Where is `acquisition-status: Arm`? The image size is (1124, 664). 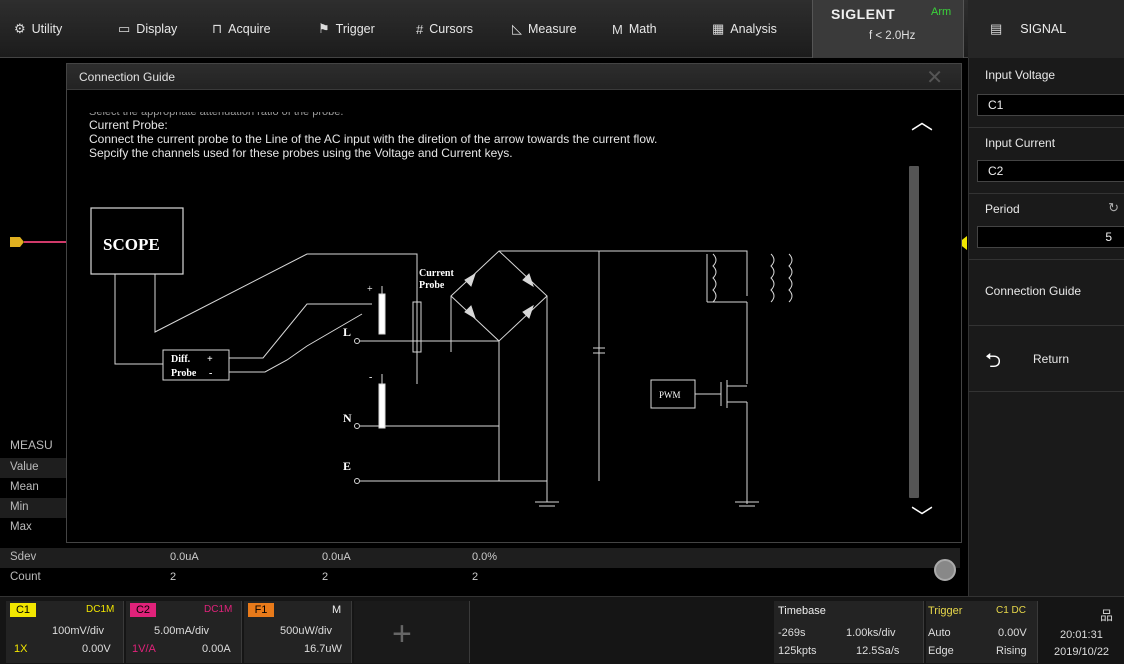 acquisition-status: Arm is located at coordinates (941, 12).